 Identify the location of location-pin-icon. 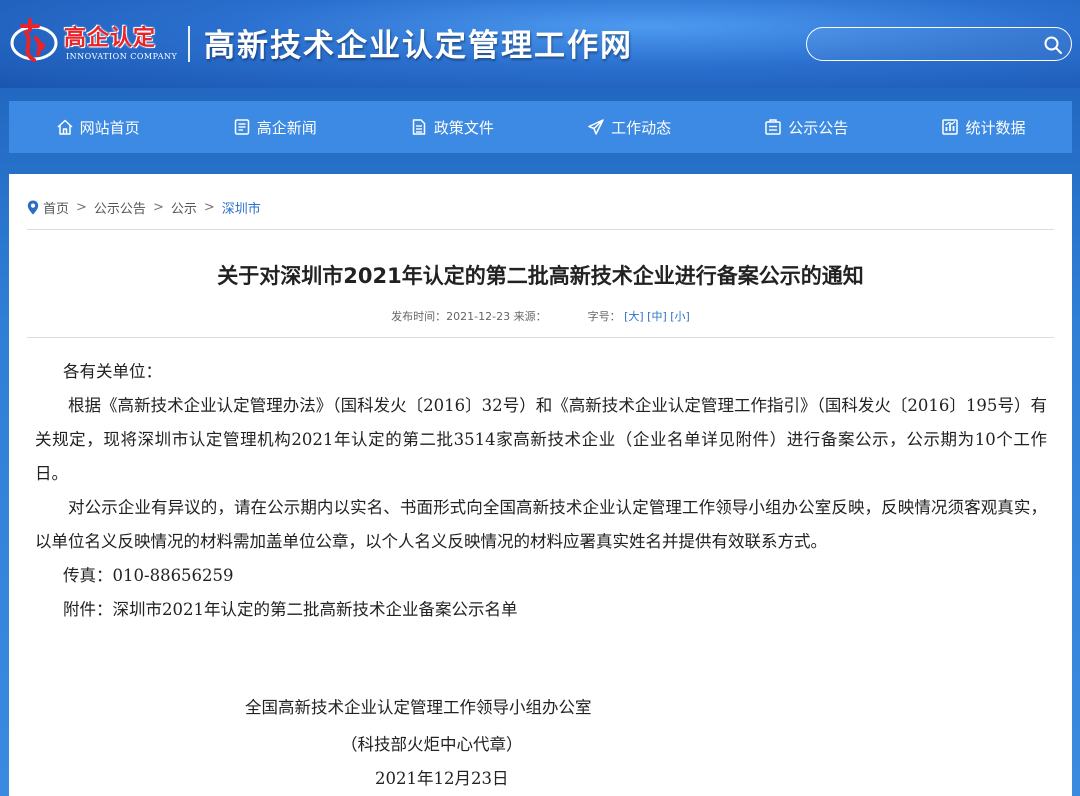
(33, 207).